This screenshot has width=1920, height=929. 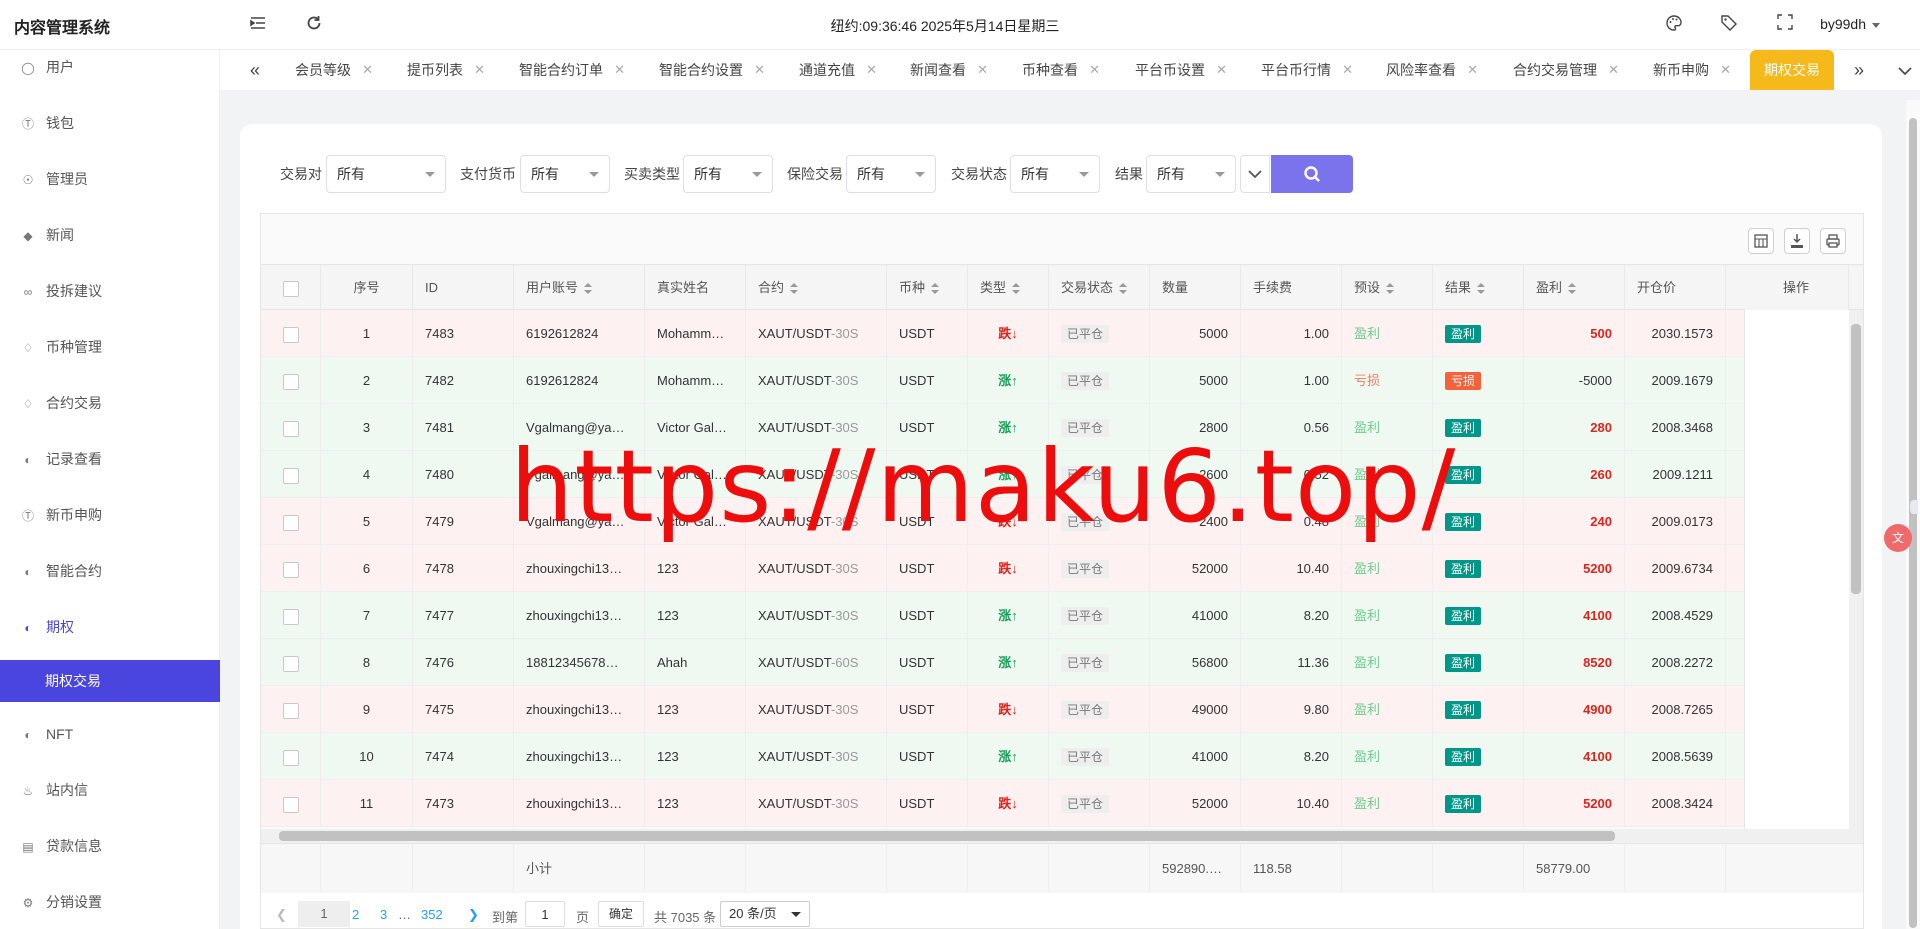 I want to click on filter-select-status: 所有, so click(x=1055, y=174).